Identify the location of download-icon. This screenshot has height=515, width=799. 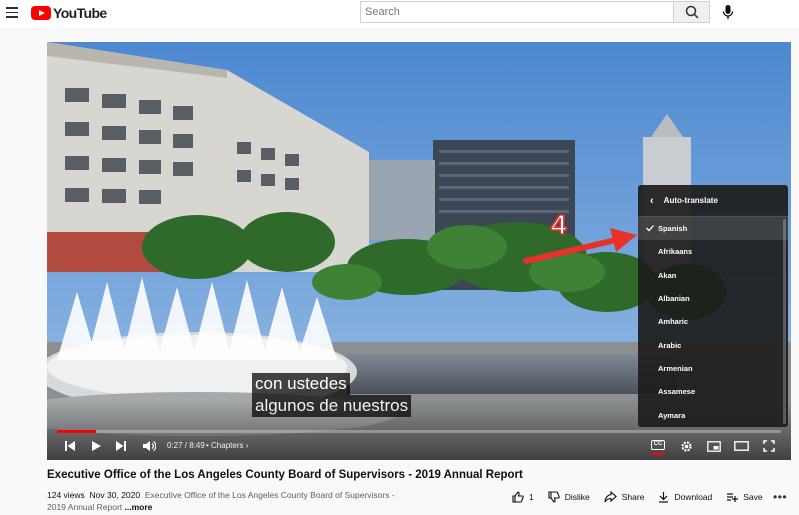
(664, 497).